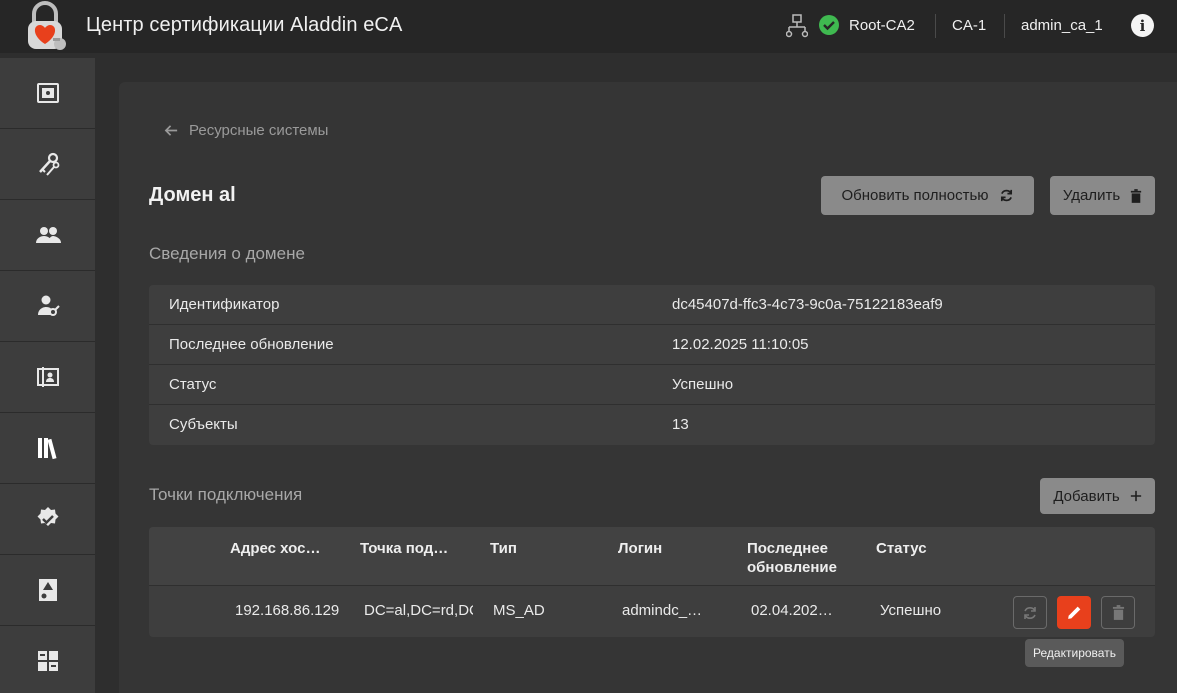 This screenshot has height=693, width=1177. I want to click on users-icon, so click(48, 235).